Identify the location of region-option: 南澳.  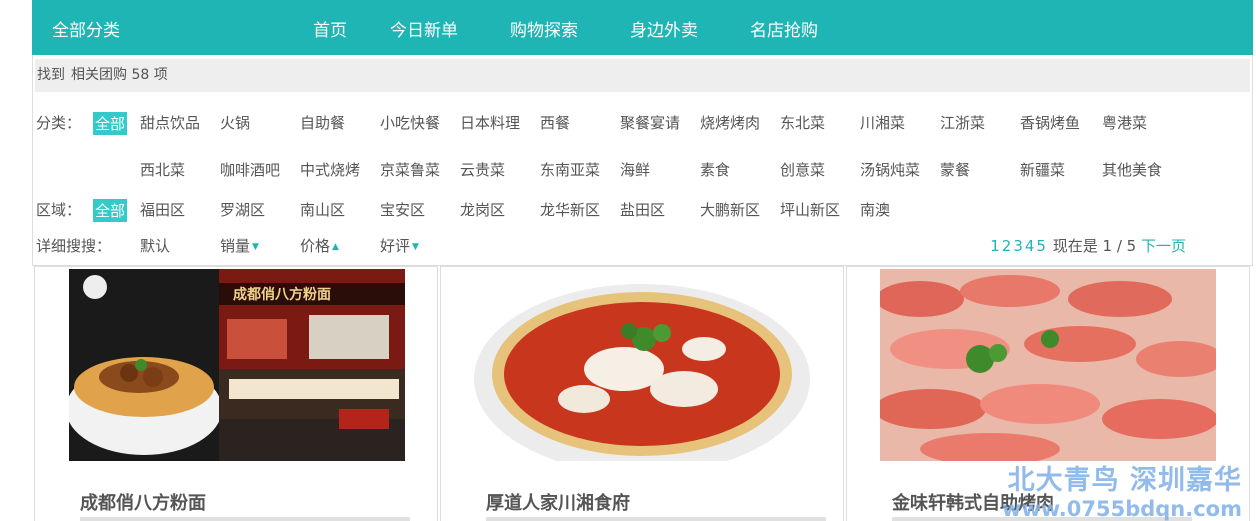
(875, 209).